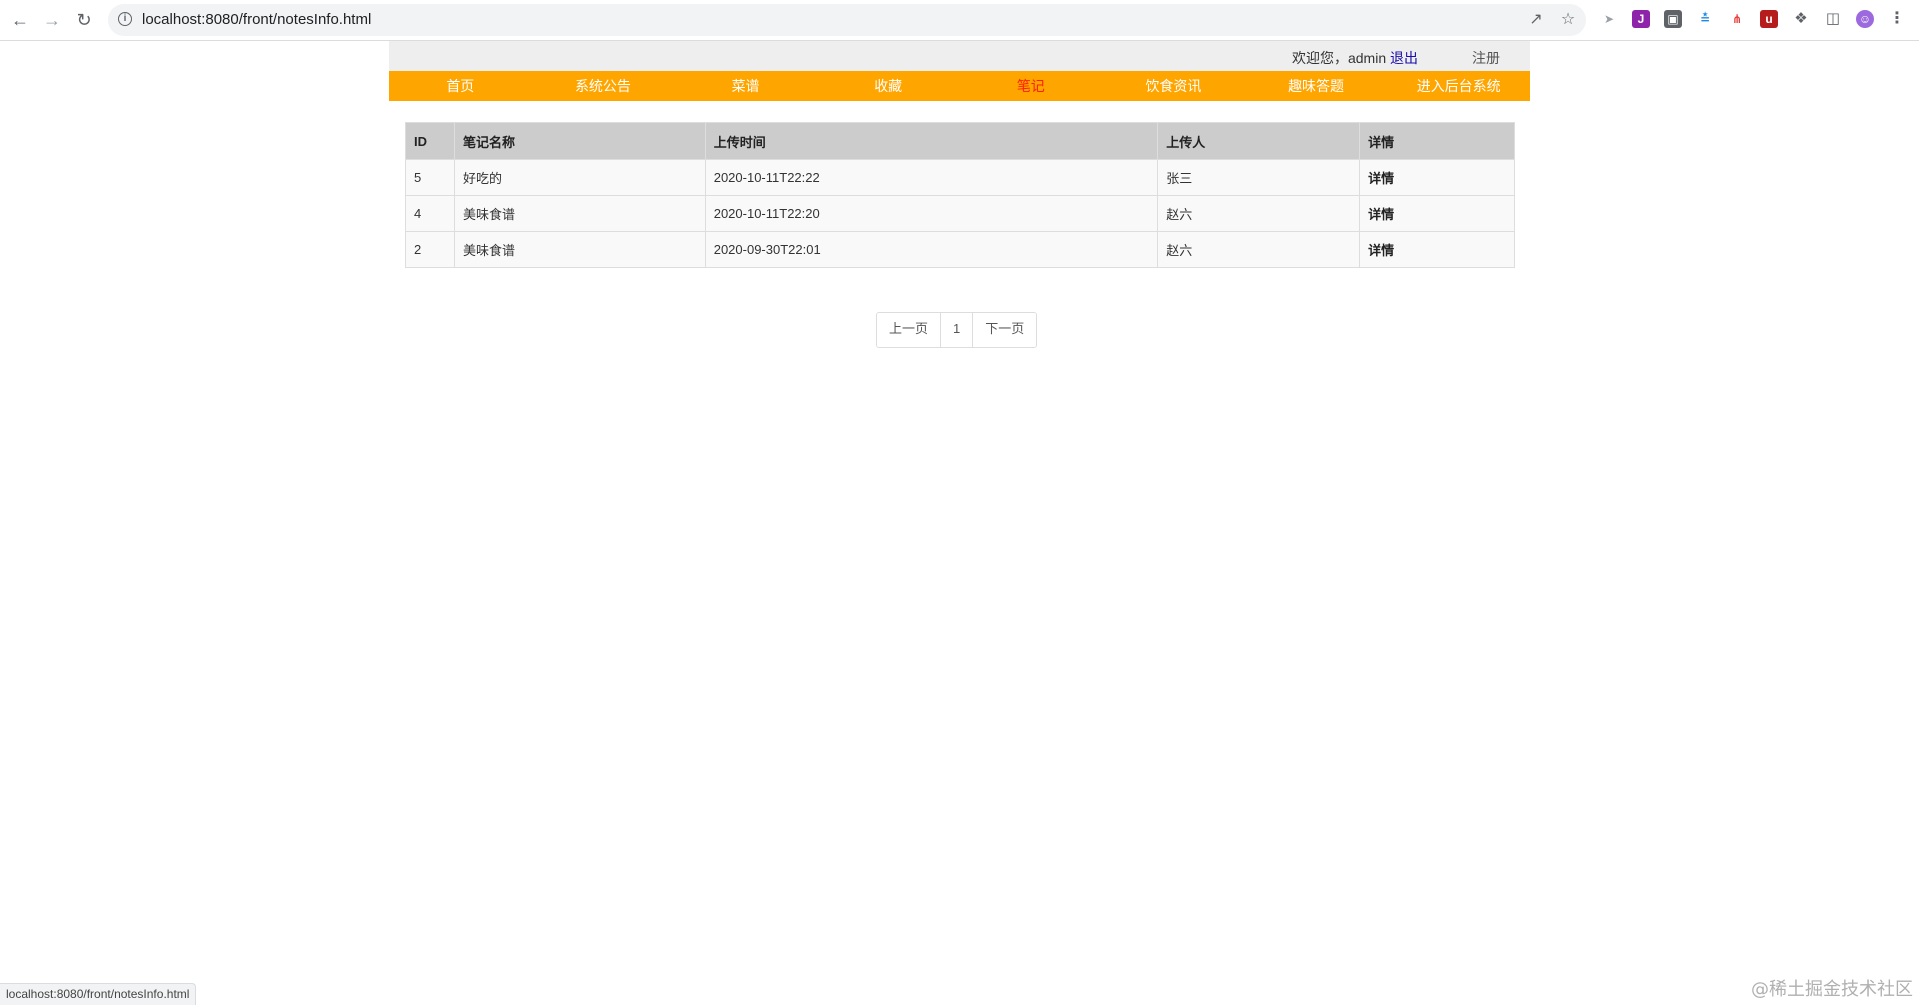  What do you see at coordinates (931, 249) in the screenshot?
I see `cell-time: 2020-09-30T22:01` at bounding box center [931, 249].